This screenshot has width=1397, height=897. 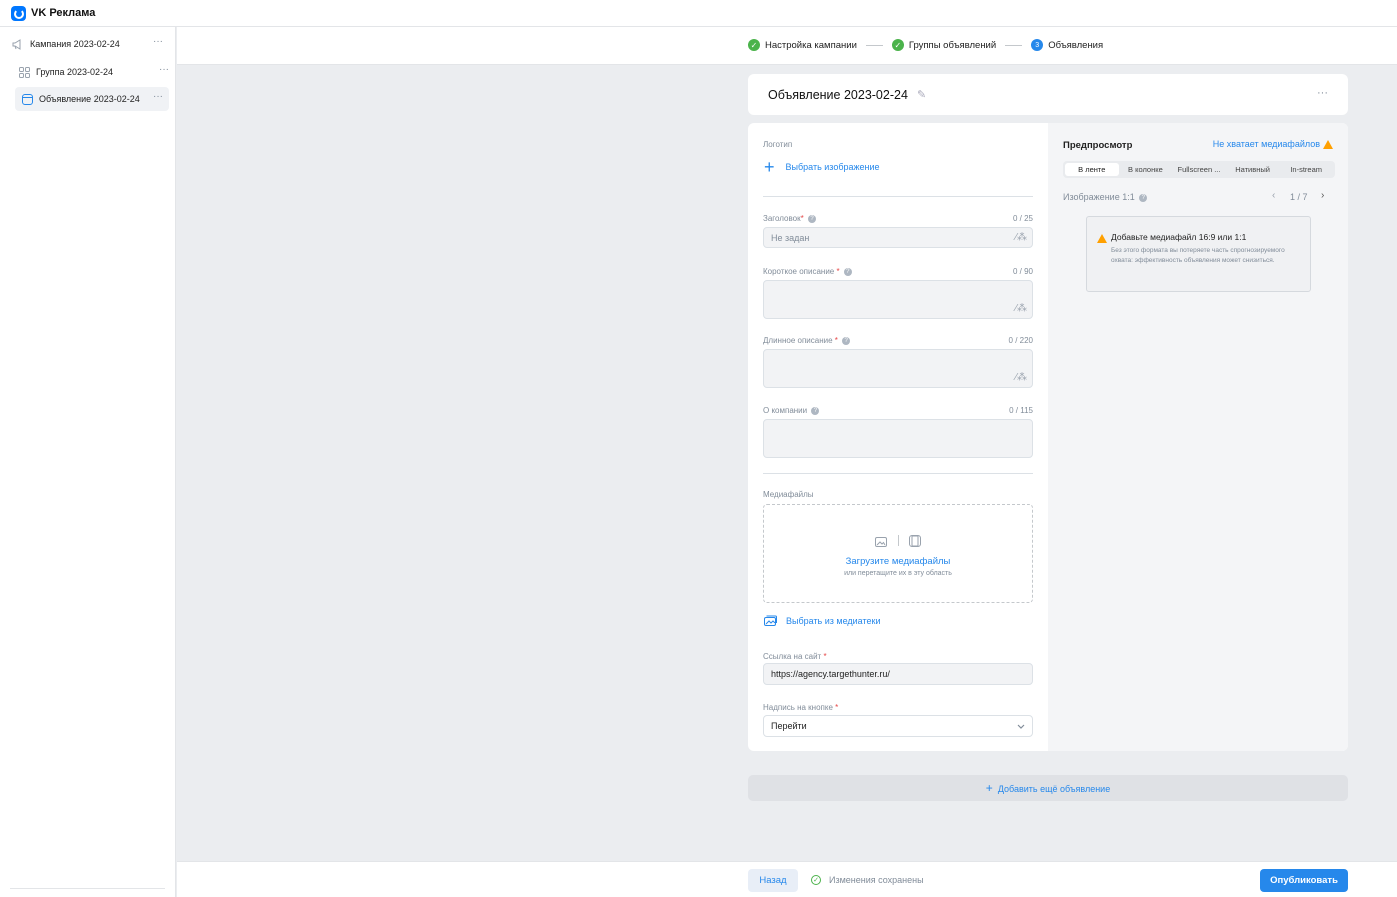 I want to click on pager: 1 / 7, so click(x=1299, y=197).